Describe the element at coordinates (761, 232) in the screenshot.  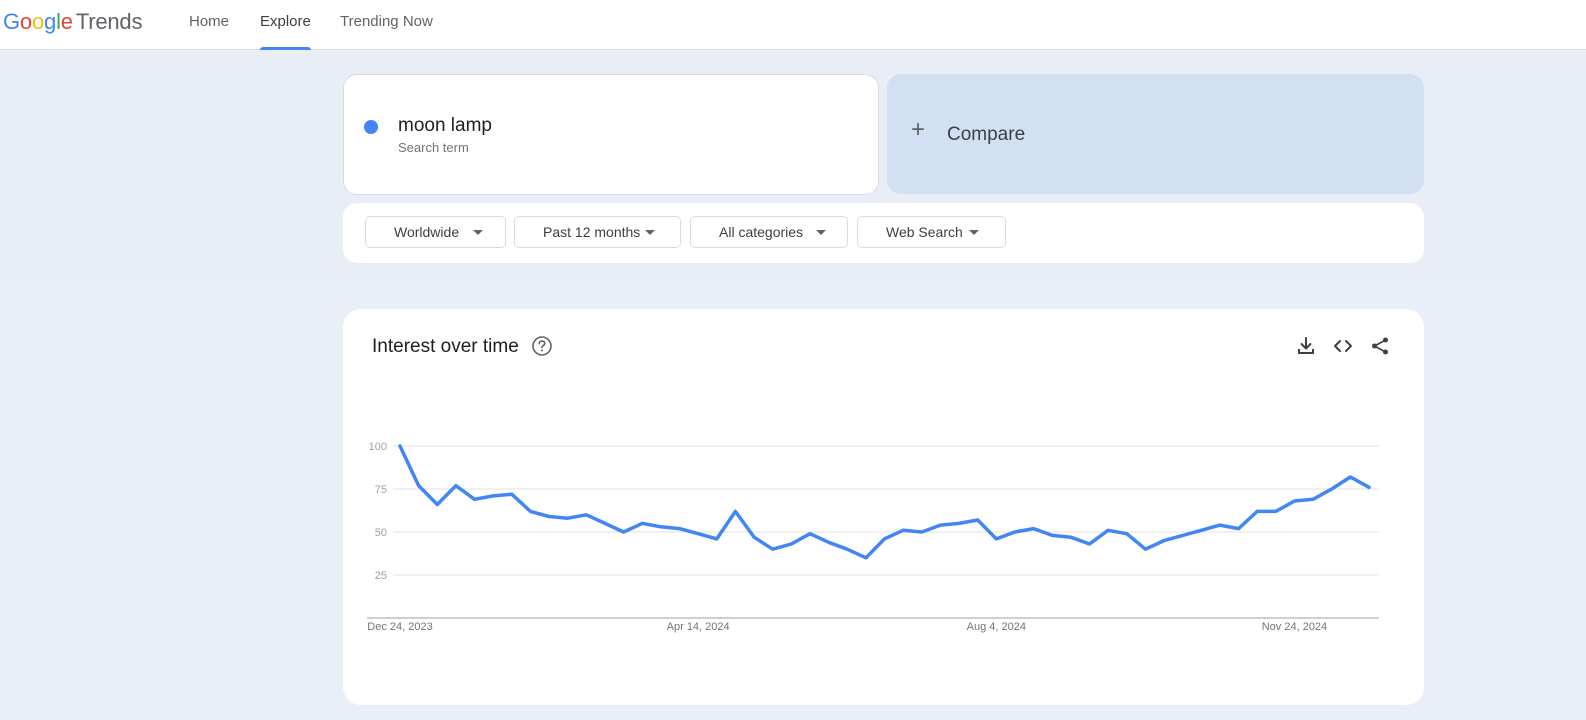
I see `category-filter-label: All categories` at that location.